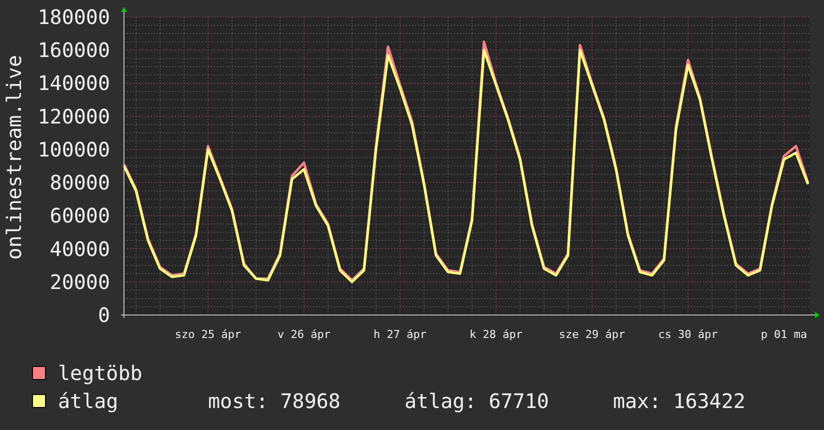 The width and height of the screenshot is (824, 430). I want to click on x-tick-label: szo 25 ápr, so click(208, 334).